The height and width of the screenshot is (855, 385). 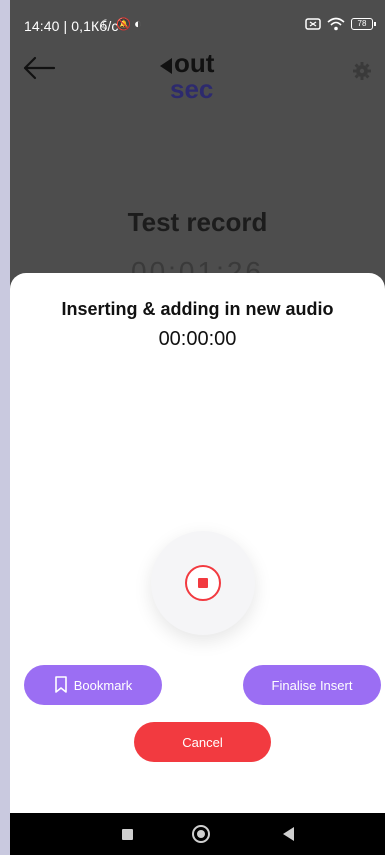 I want to click on stop-record-button, so click(x=203, y=583).